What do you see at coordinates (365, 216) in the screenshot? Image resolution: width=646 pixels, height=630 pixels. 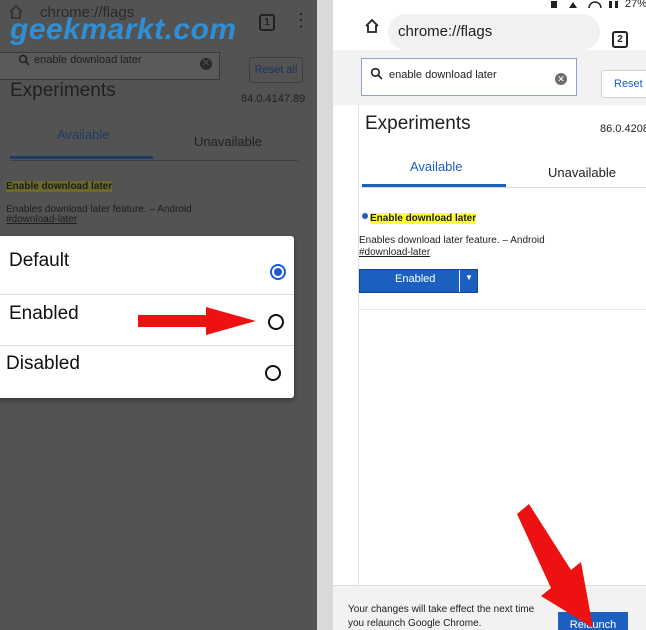 I see `modified-dot-icon` at bounding box center [365, 216].